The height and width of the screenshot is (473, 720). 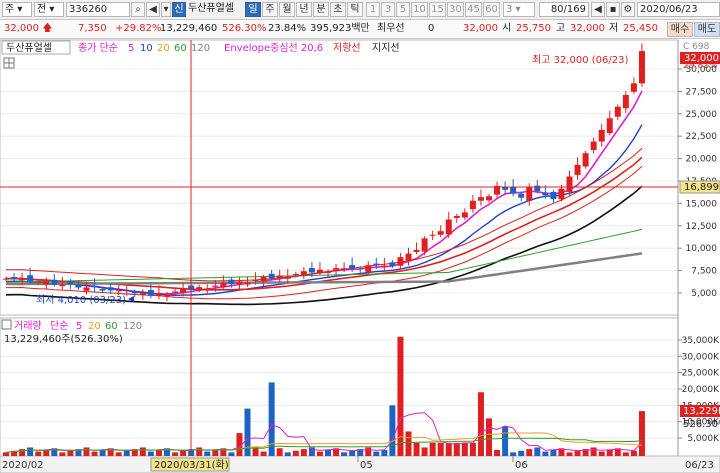 What do you see at coordinates (455, 9) in the screenshot?
I see `interval-30: 30` at bounding box center [455, 9].